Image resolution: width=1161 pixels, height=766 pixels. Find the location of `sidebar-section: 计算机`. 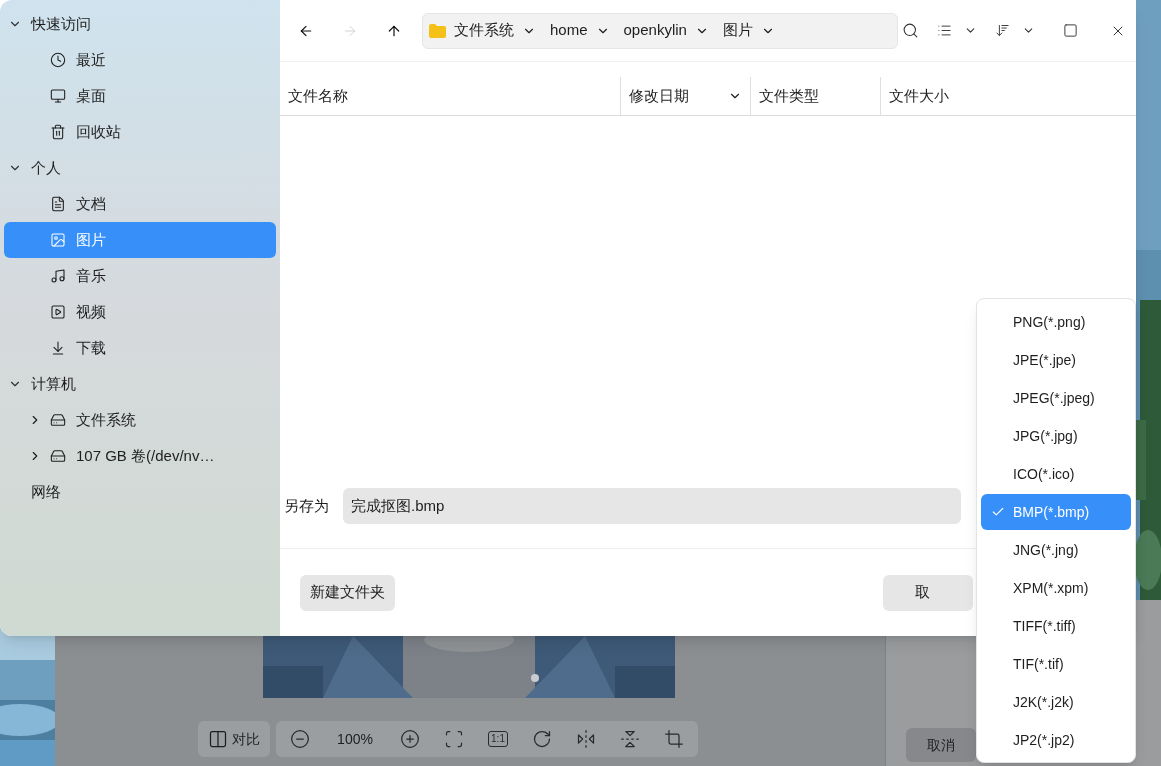

sidebar-section: 计算机 is located at coordinates (140, 384).